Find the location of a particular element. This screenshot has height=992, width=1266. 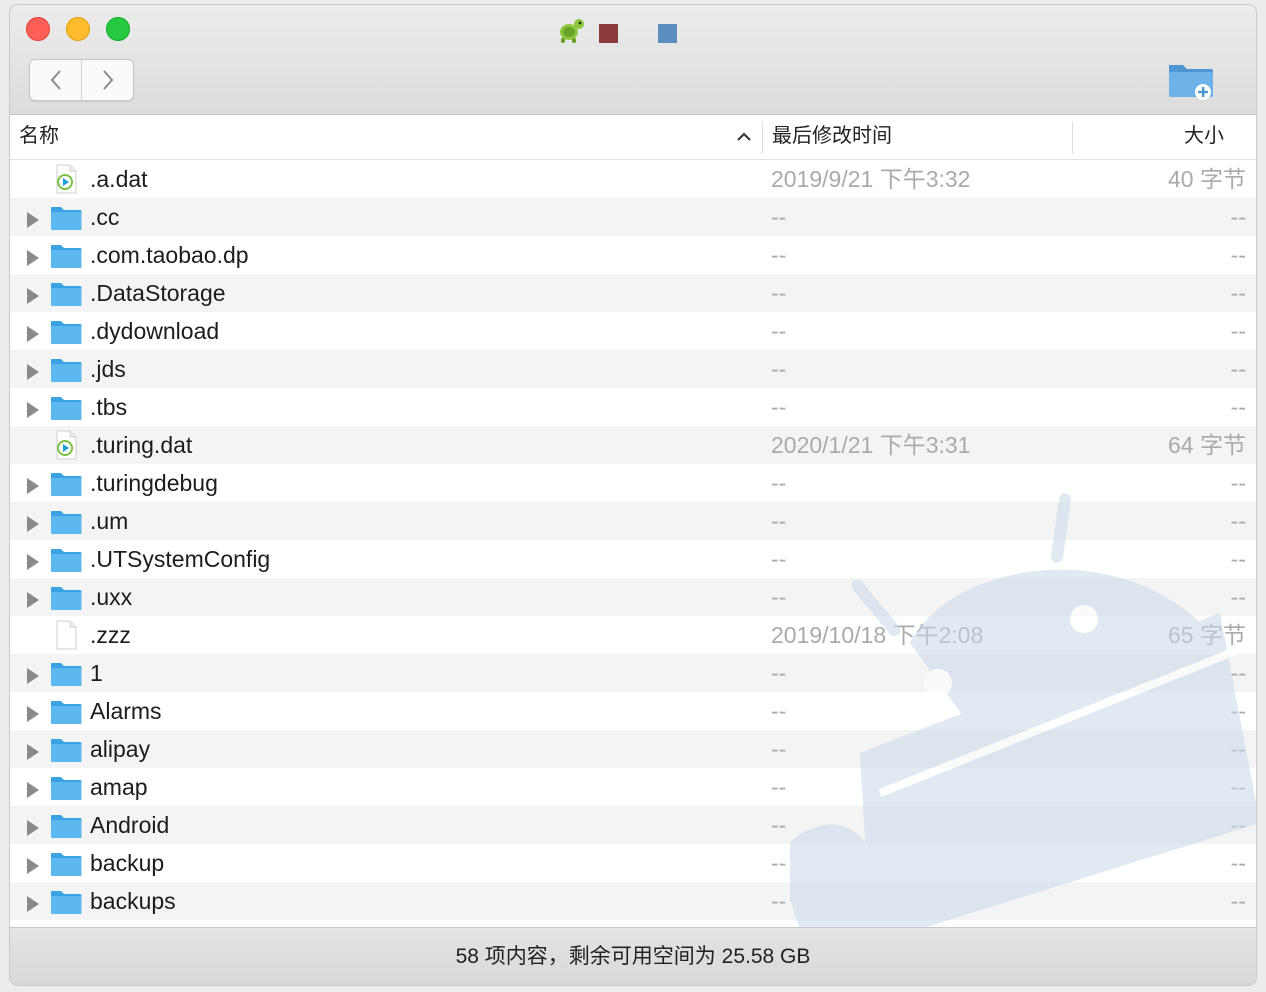

file-name: .cc is located at coordinates (105, 217).